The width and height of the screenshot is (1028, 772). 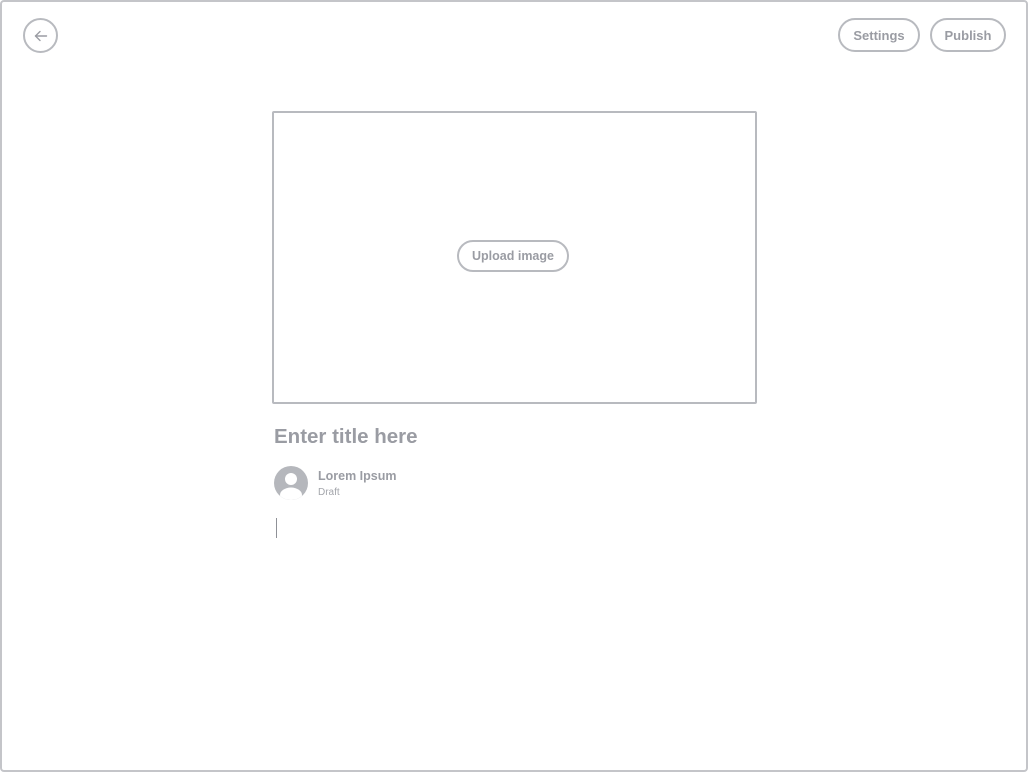 I want to click on back-button, so click(x=40, y=35).